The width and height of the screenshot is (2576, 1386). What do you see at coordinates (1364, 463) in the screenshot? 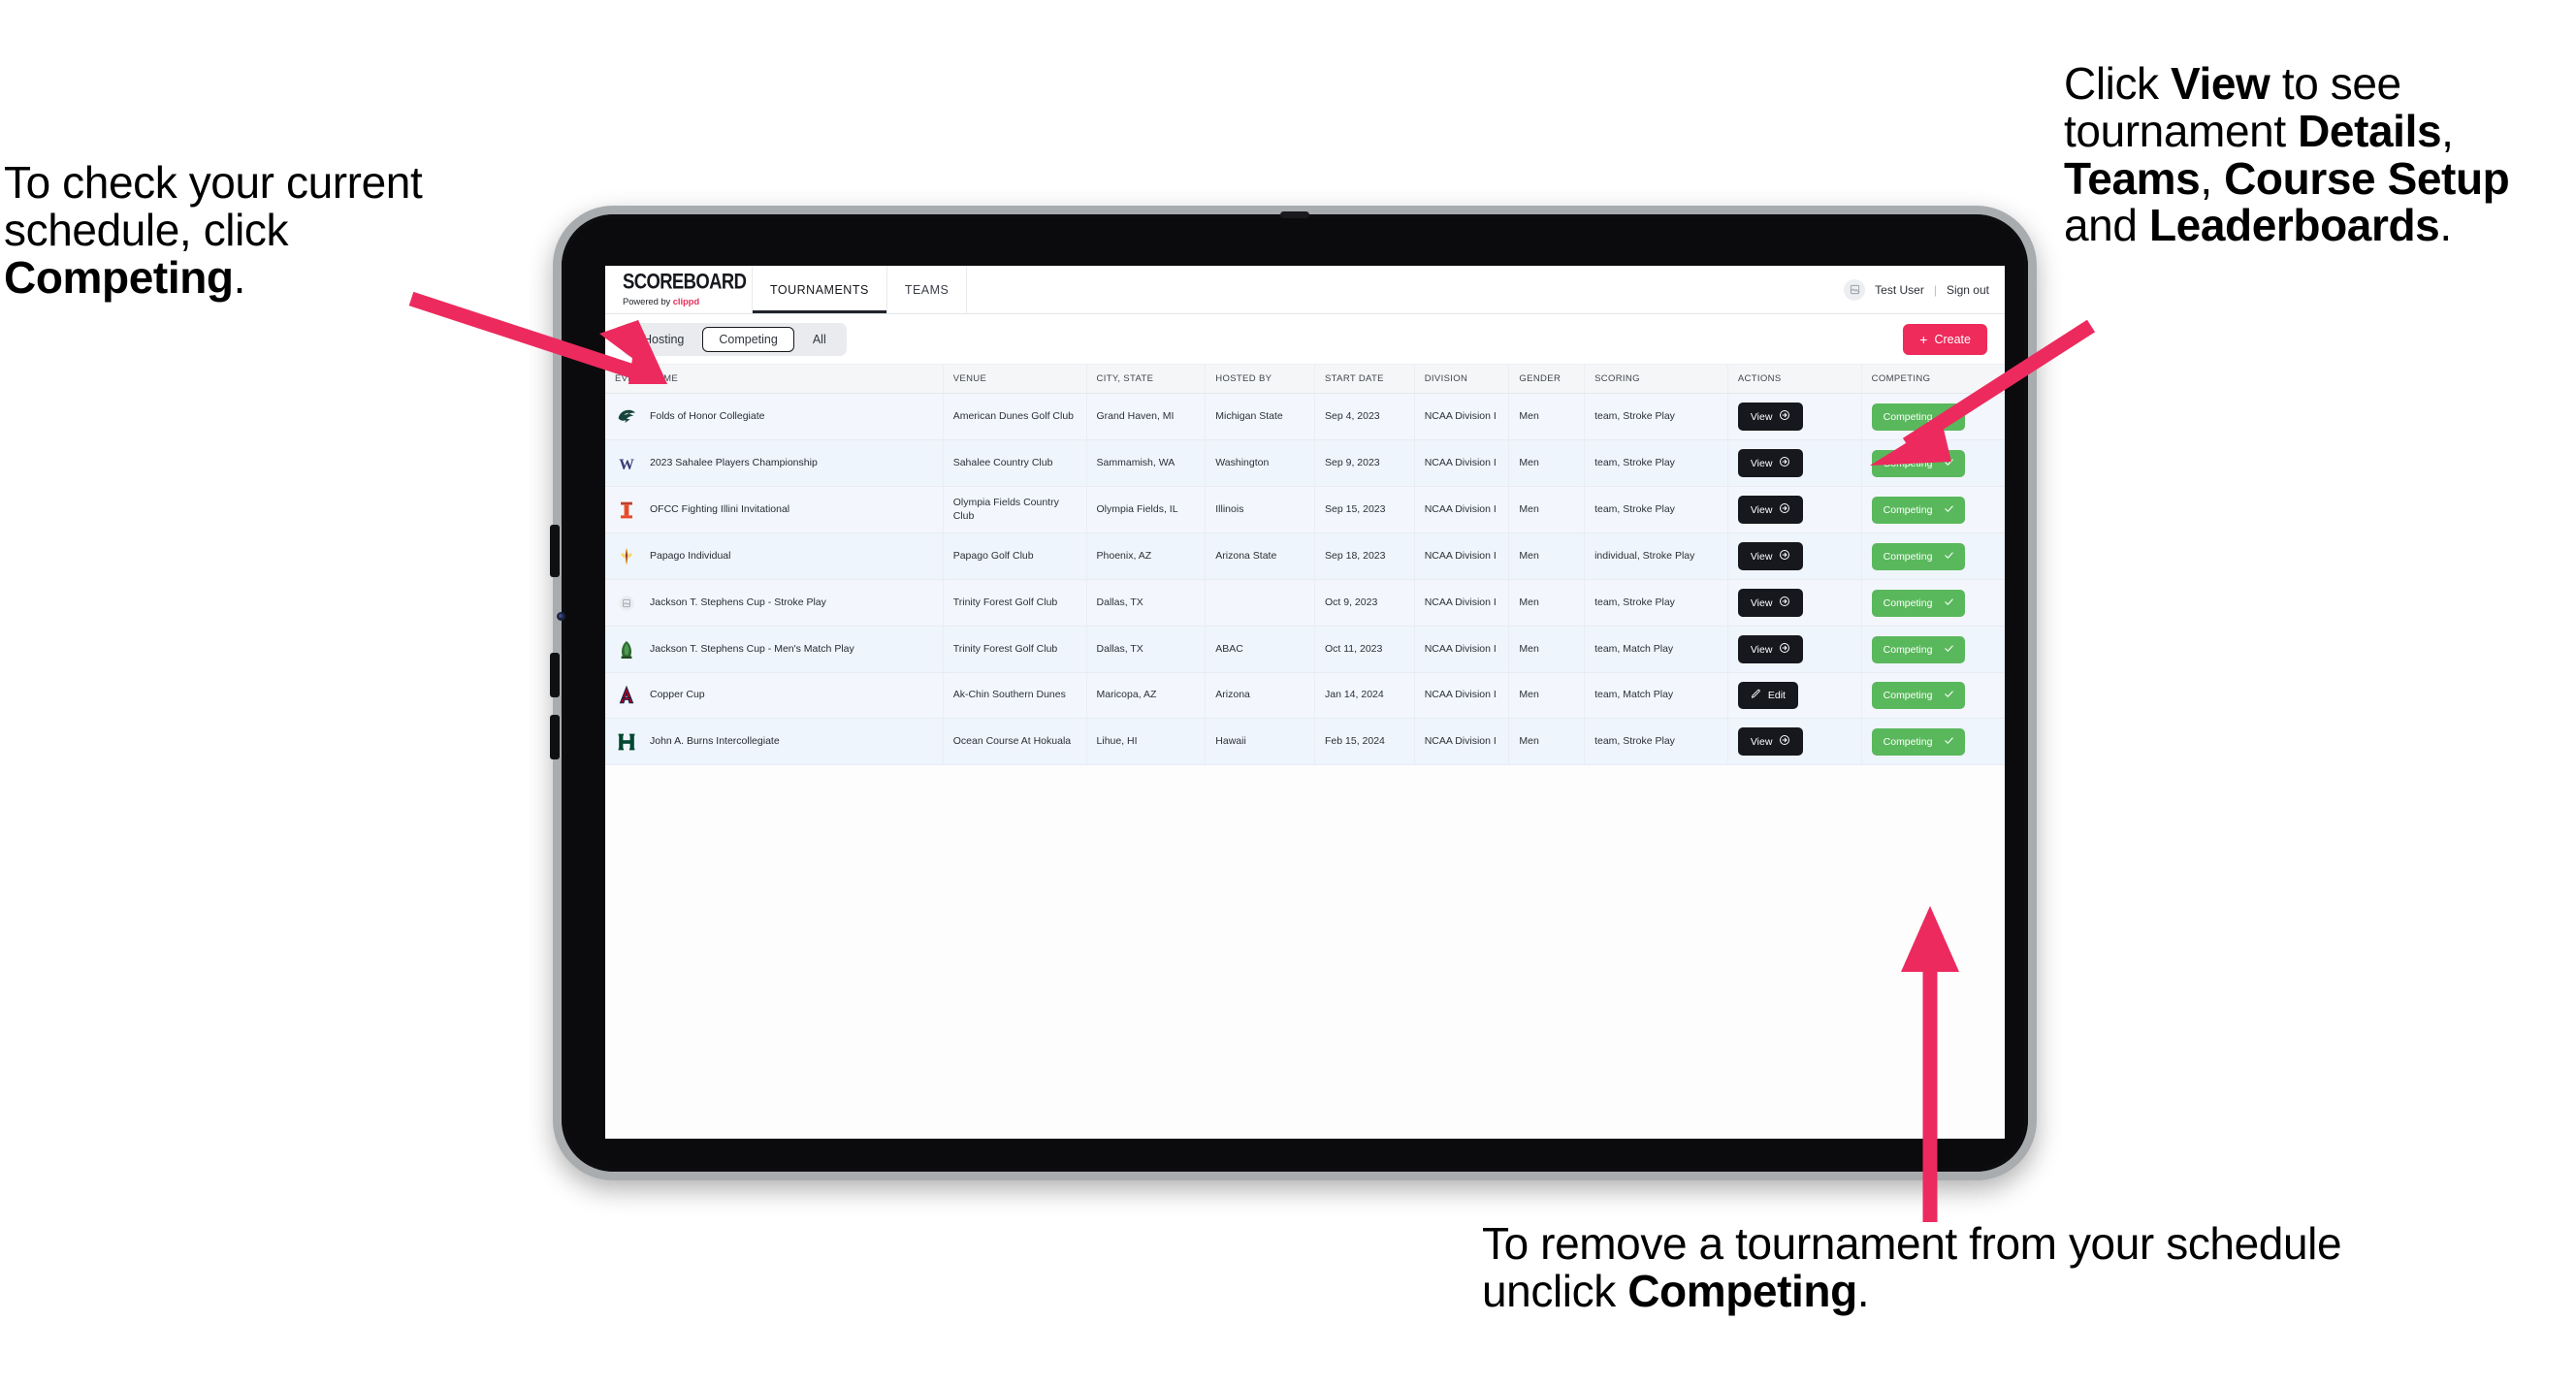
I see `cell-start-date: Sep 9, 2023` at bounding box center [1364, 463].